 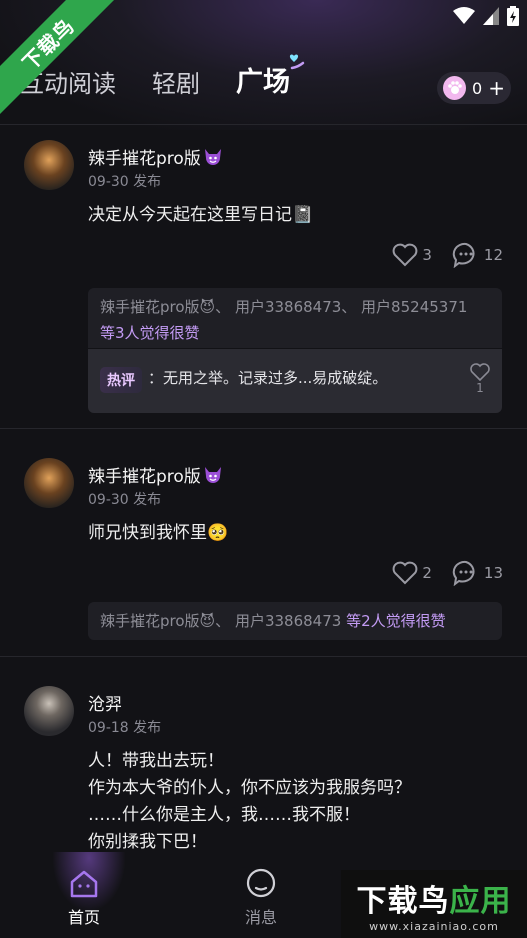 I want to click on post-actions: 2 13, so click(x=447, y=573).